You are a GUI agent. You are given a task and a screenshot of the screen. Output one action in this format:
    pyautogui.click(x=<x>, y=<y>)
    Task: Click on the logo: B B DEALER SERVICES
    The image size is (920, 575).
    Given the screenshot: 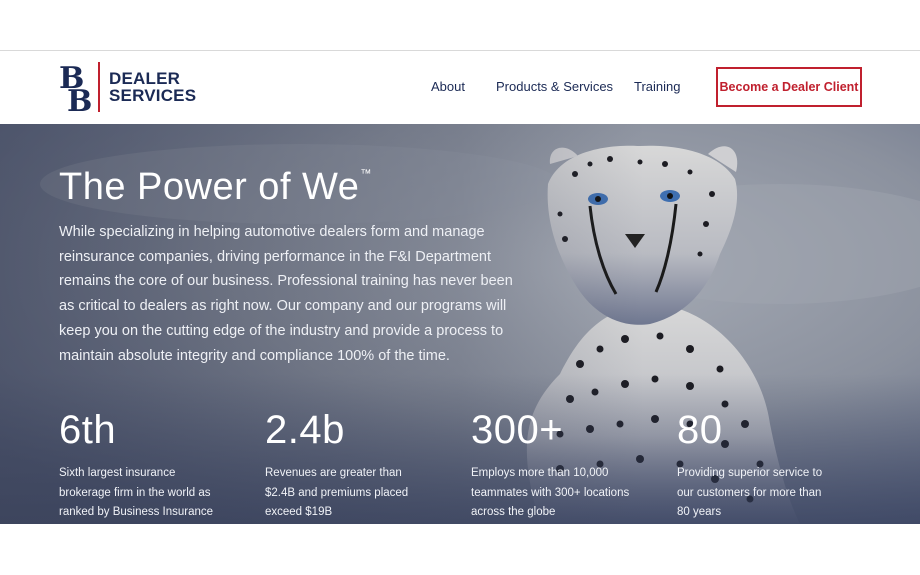 What is the action you would take?
    pyautogui.click(x=127, y=87)
    